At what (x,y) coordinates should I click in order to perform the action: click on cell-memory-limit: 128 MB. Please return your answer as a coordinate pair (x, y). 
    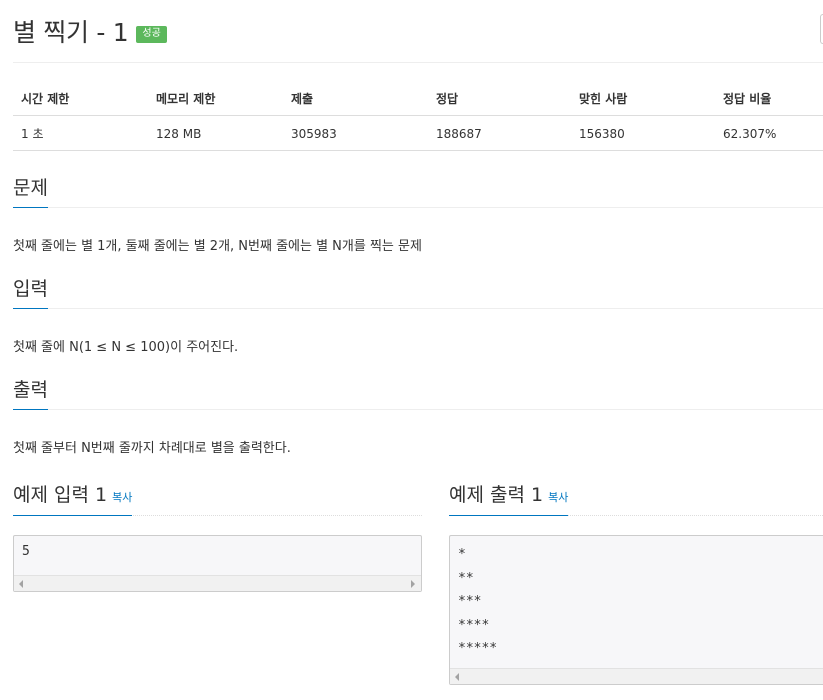
    Looking at the image, I should click on (215, 133).